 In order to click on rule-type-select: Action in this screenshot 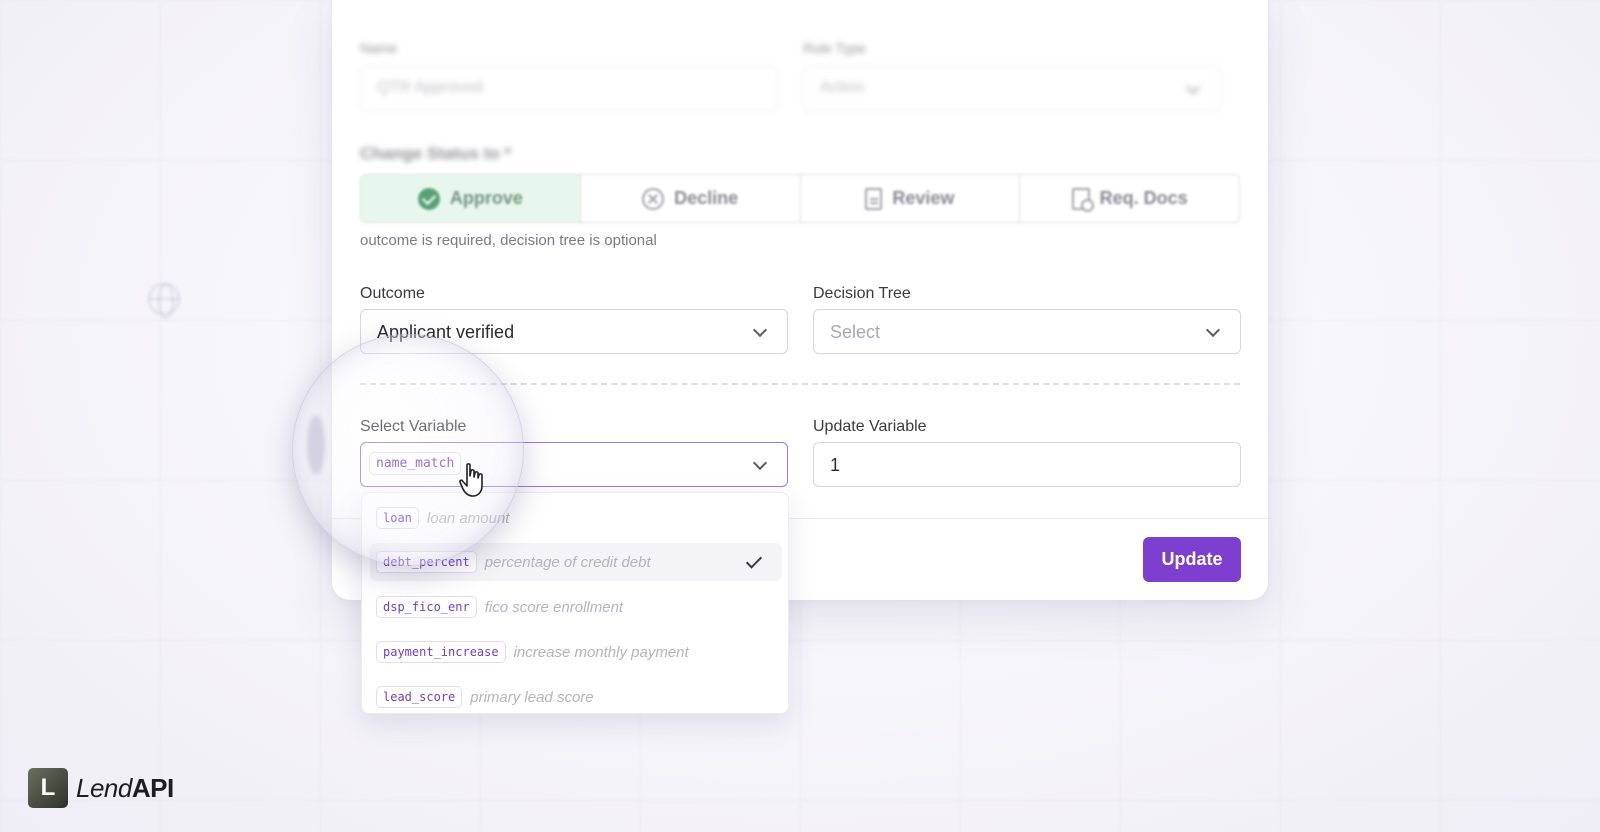, I will do `click(1012, 88)`.